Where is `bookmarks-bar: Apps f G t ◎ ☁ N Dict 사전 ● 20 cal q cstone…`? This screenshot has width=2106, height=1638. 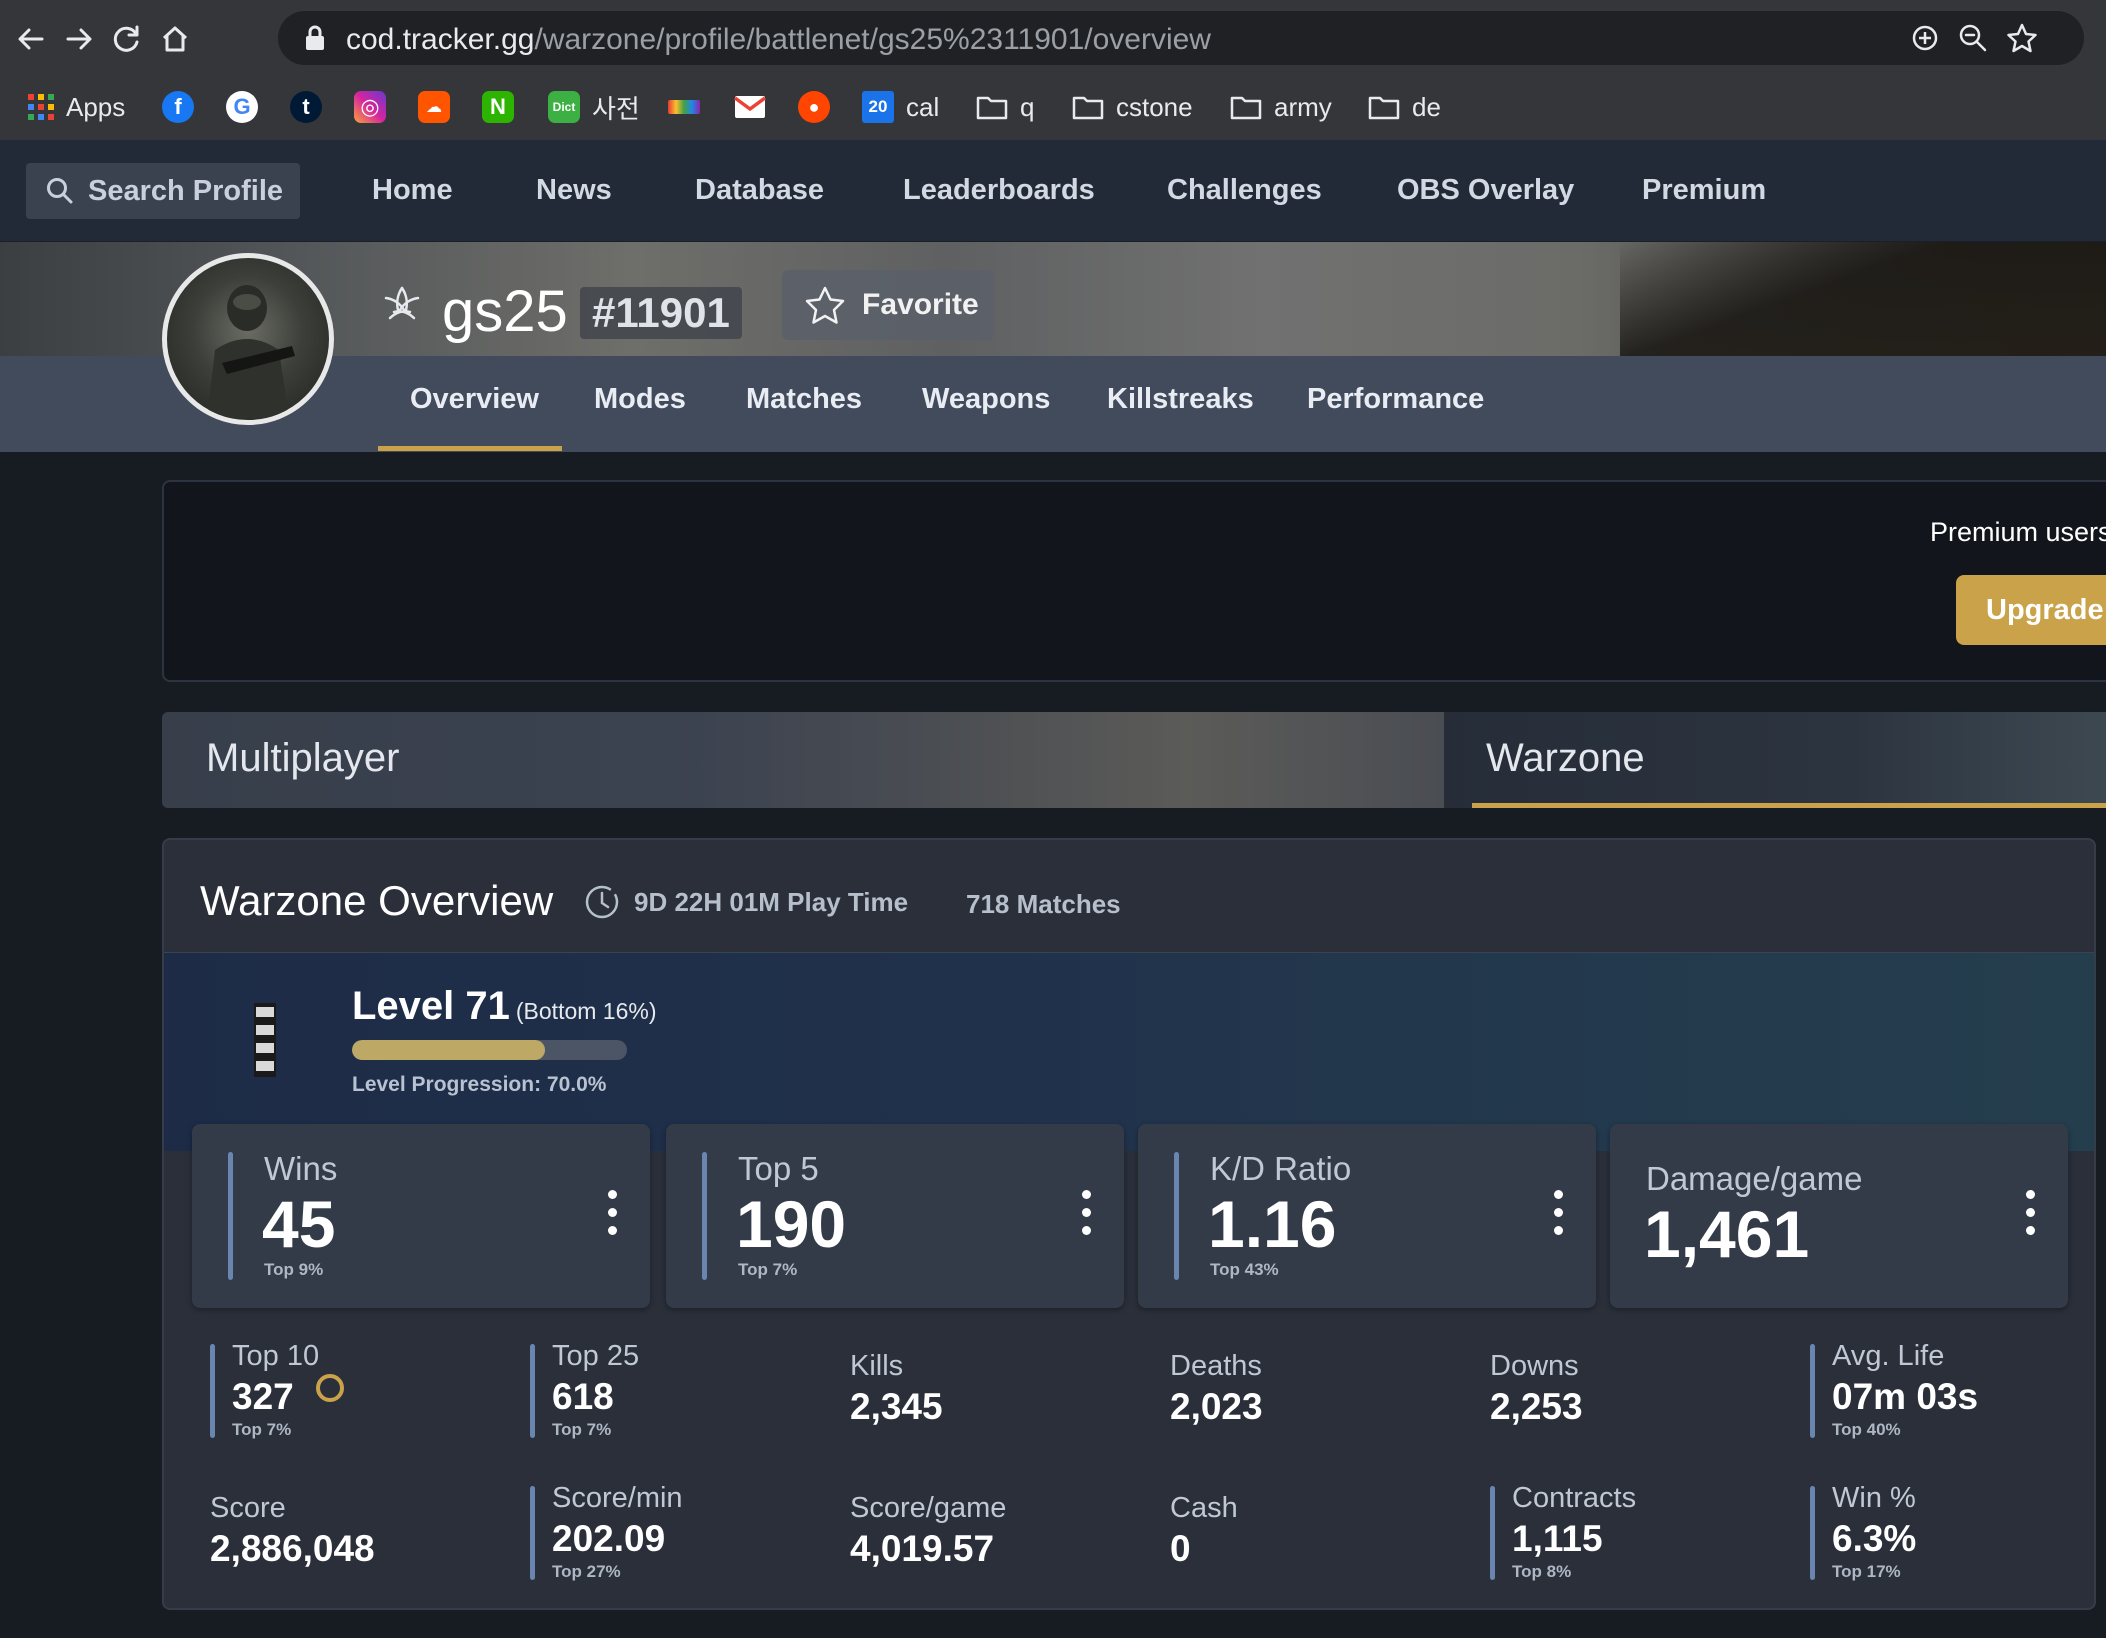
bookmarks-bar: Apps f G t ◎ ☁ N Dict 사전 ● 20 cal q cstone… is located at coordinates (1053, 108).